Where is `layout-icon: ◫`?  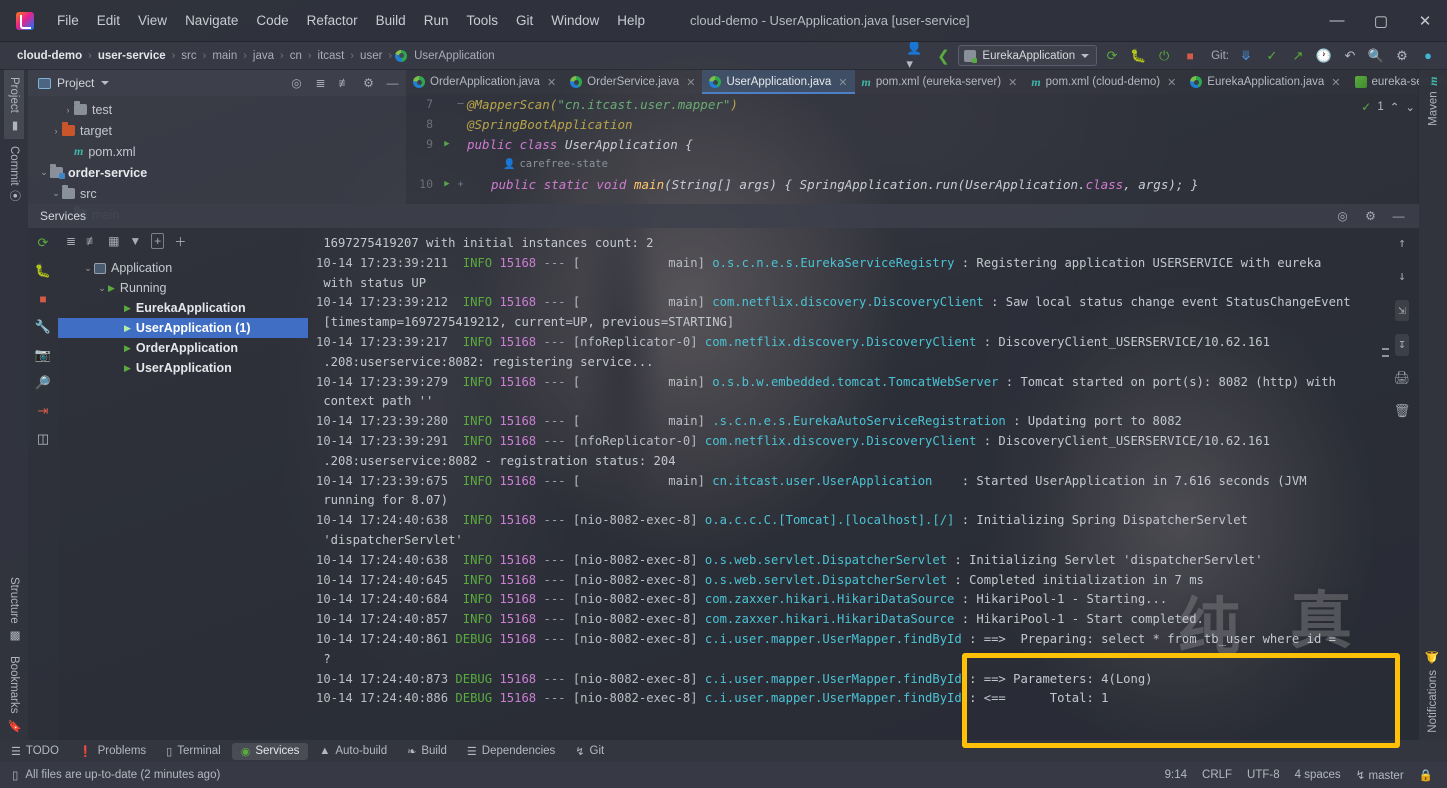 layout-icon: ◫ is located at coordinates (43, 439).